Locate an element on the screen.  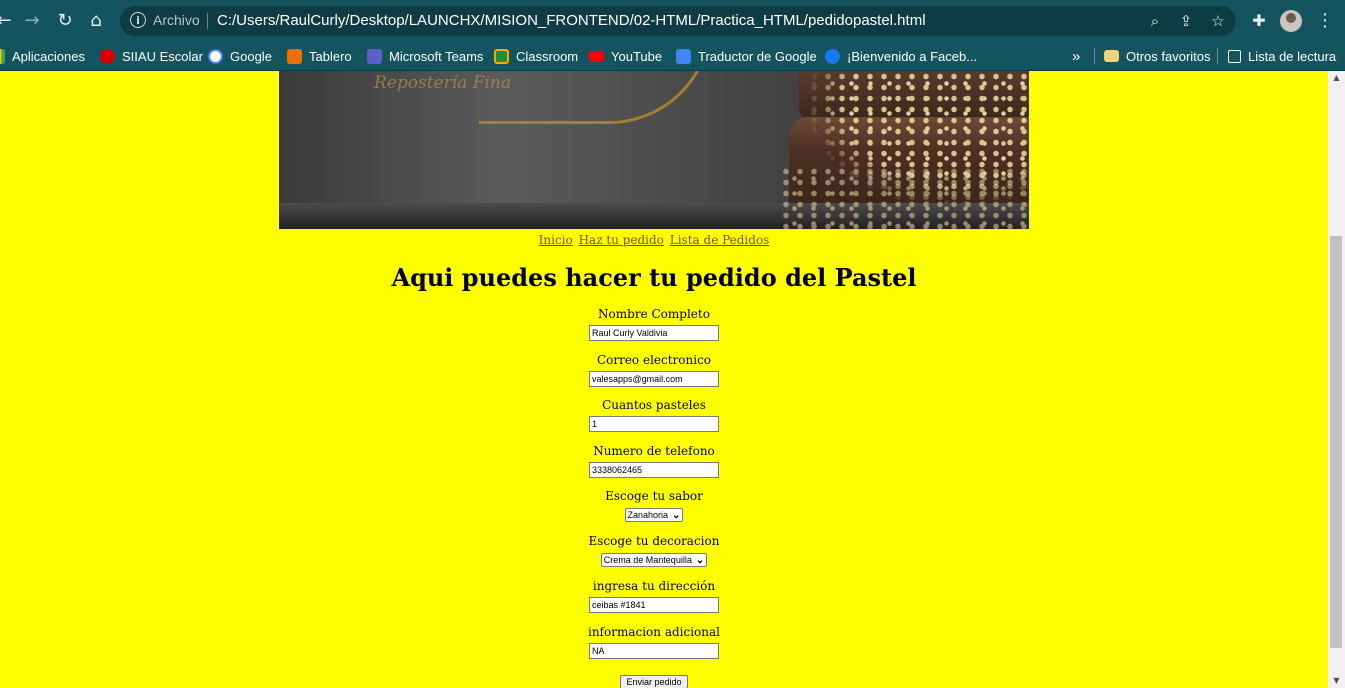
form-field-cantidad: Cuantos pasteles 1 is located at coordinates (654, 415).